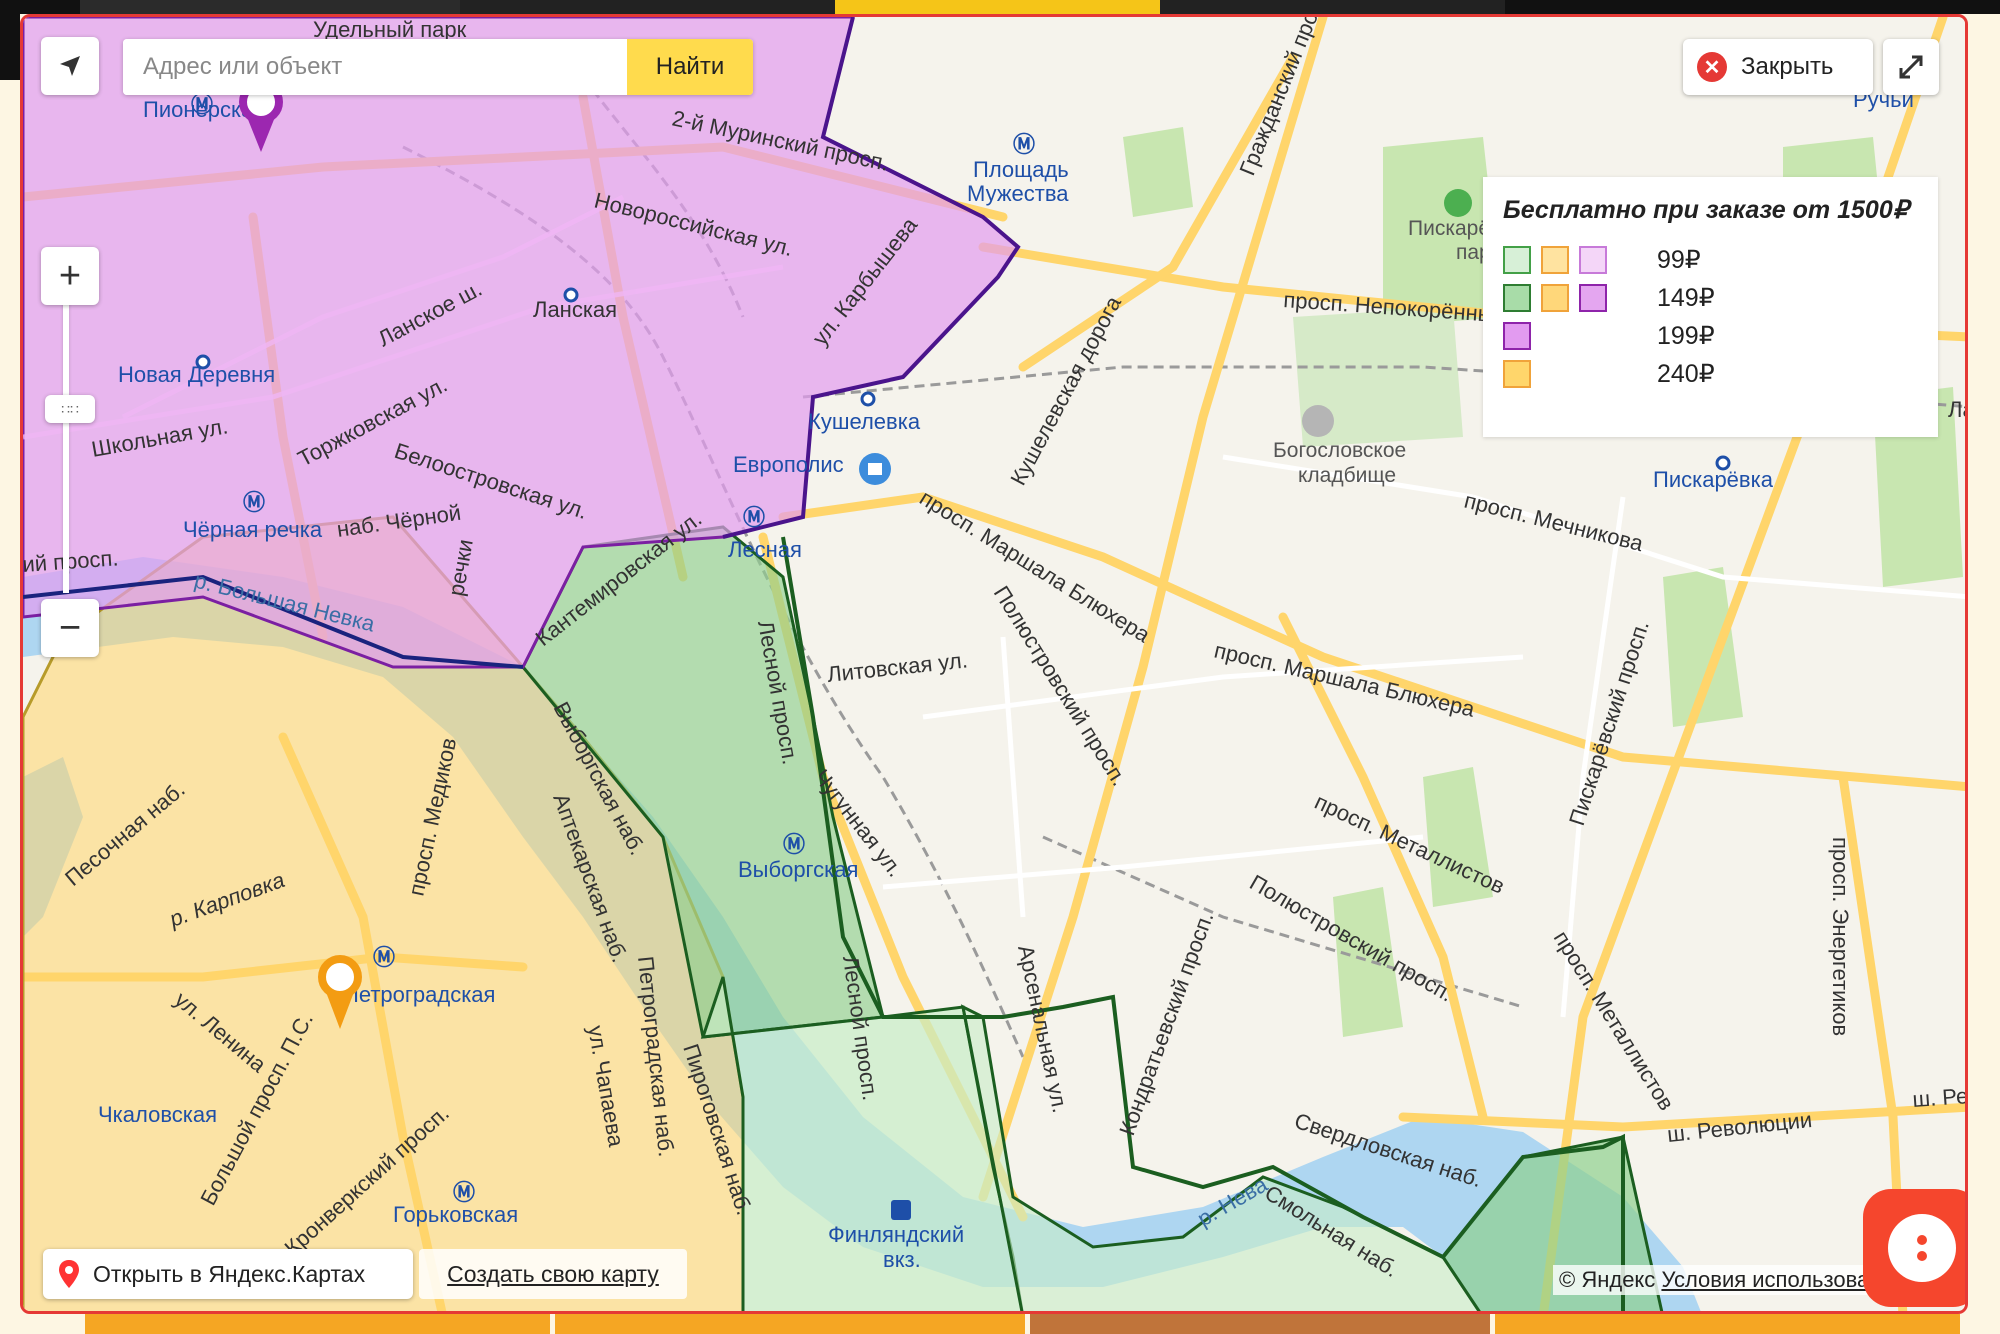  What do you see at coordinates (1318, 421) in the screenshot?
I see `cemetery-icon` at bounding box center [1318, 421].